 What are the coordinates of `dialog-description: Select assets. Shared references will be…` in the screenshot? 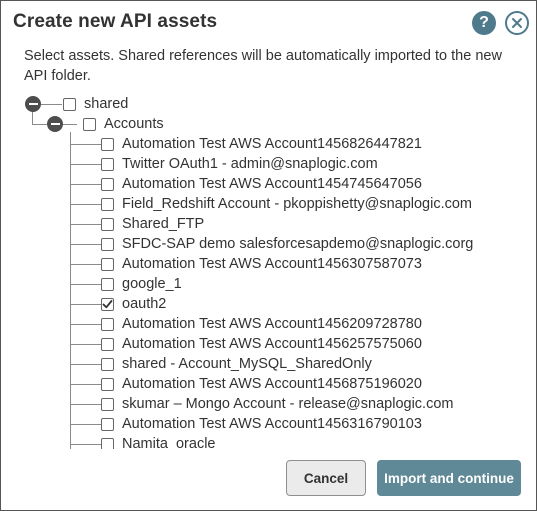 It's located at (263, 66).